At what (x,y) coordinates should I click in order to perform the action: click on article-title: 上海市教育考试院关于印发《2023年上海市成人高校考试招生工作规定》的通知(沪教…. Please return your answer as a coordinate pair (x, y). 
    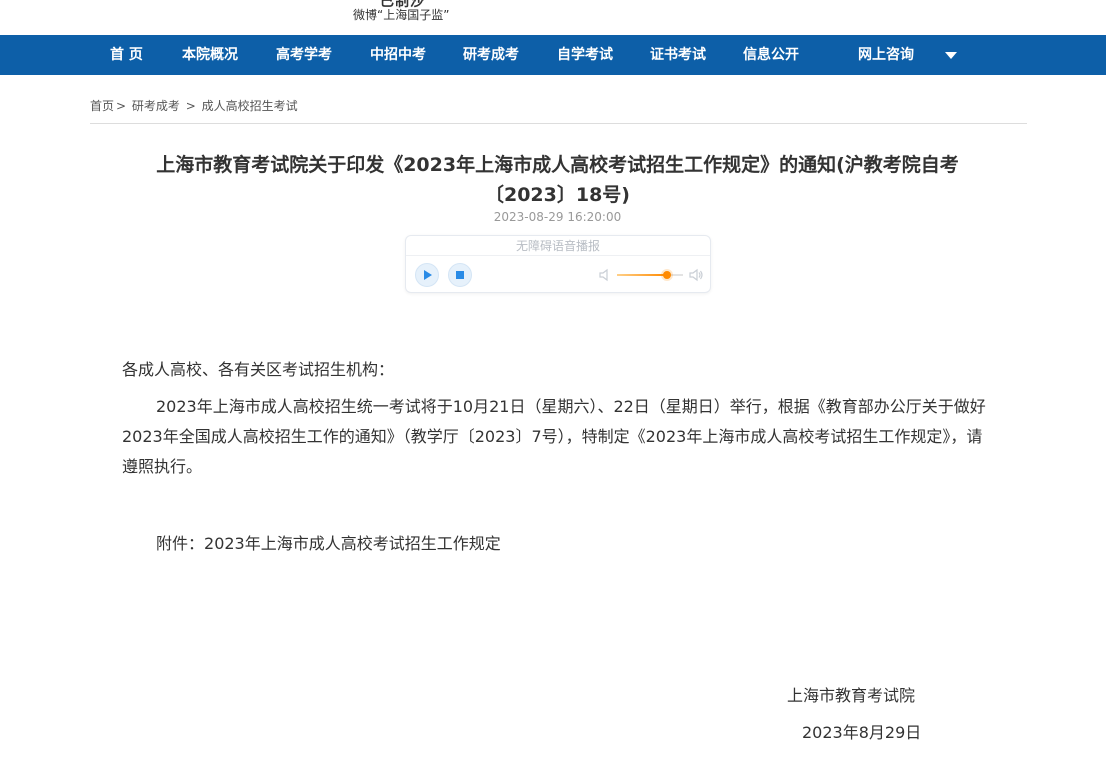
    Looking at the image, I should click on (557, 180).